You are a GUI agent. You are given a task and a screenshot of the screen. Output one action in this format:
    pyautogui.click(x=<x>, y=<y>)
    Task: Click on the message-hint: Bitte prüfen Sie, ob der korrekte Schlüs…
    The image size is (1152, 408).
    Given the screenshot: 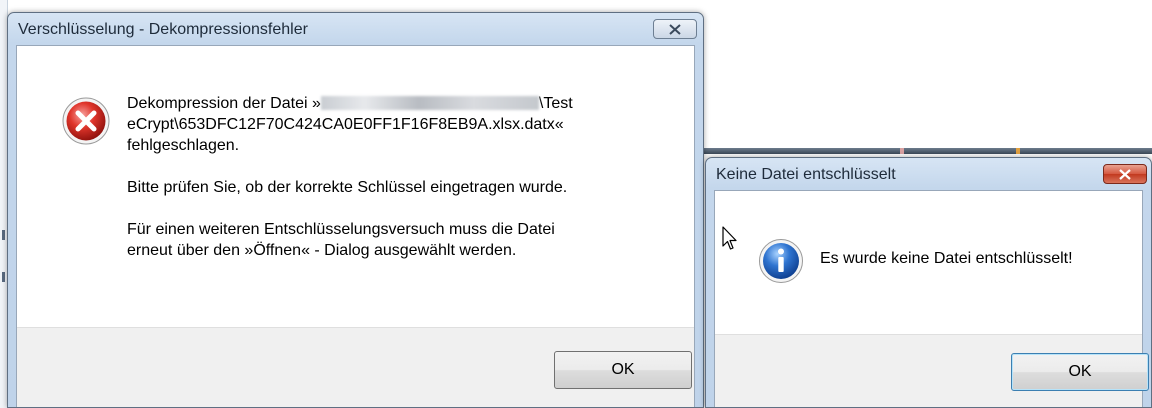 What is the action you would take?
    pyautogui.click(x=347, y=187)
    